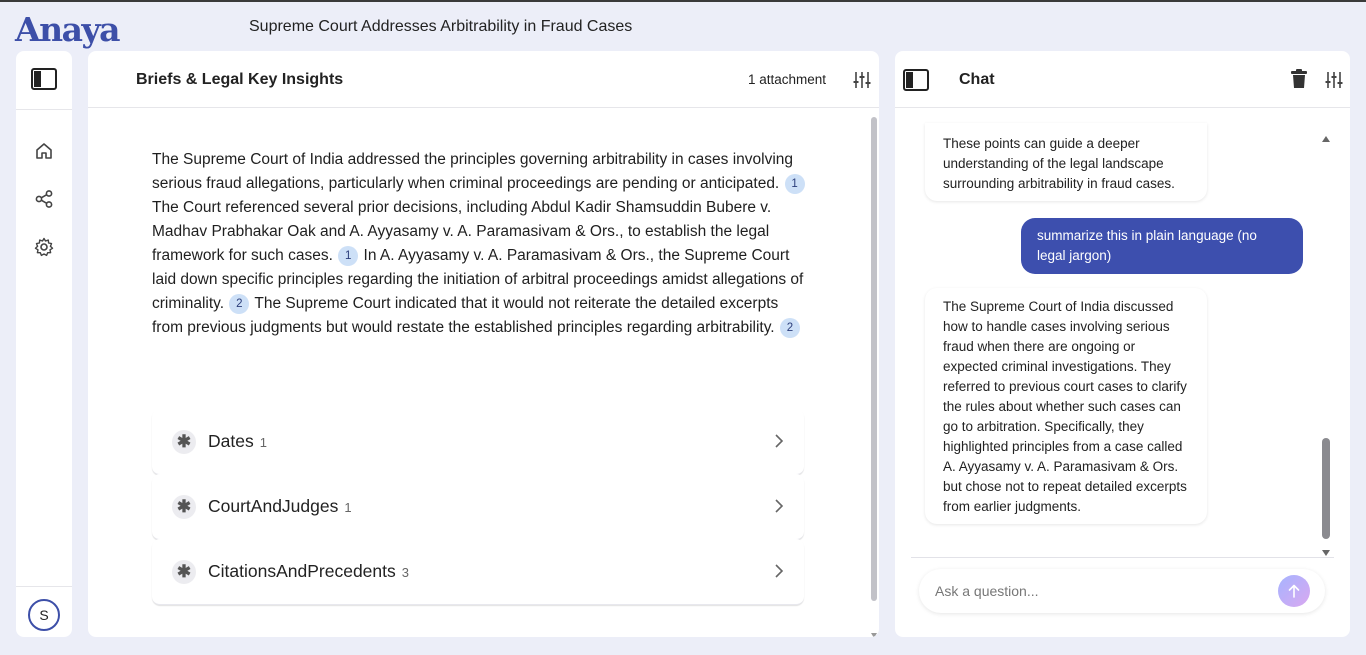  What do you see at coordinates (231, 441) in the screenshot?
I see `section-title: Dates` at bounding box center [231, 441].